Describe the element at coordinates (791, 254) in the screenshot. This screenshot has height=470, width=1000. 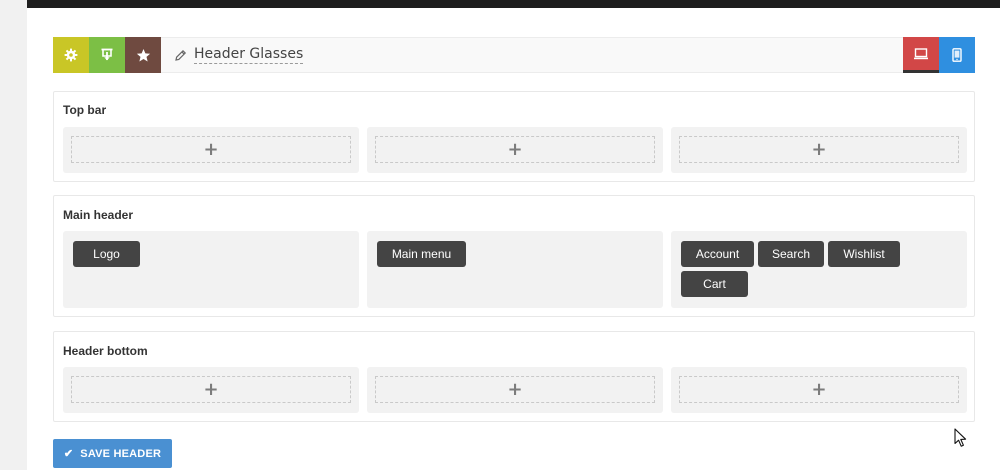
I see `element-search: Search` at that location.